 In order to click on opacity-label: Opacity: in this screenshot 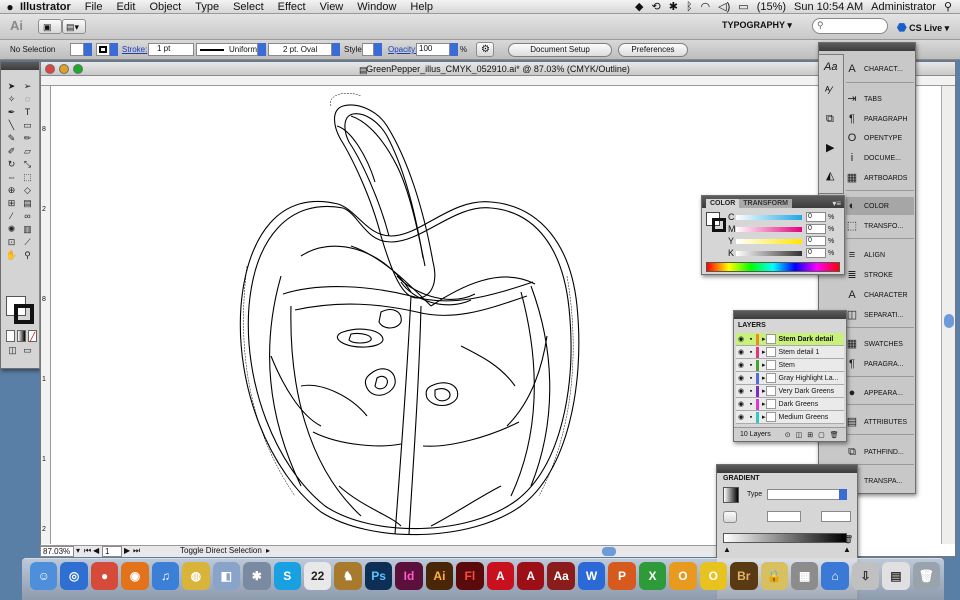, I will do `click(402, 49)`.